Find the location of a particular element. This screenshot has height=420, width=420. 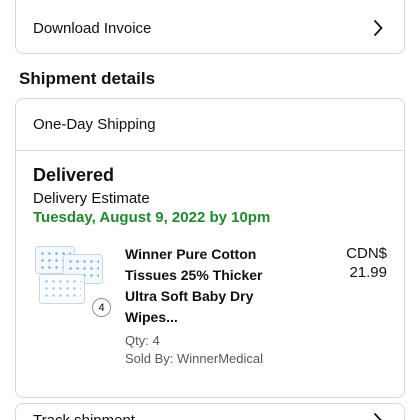

download-invoice-row: Download Invoice is located at coordinates (210, 28).